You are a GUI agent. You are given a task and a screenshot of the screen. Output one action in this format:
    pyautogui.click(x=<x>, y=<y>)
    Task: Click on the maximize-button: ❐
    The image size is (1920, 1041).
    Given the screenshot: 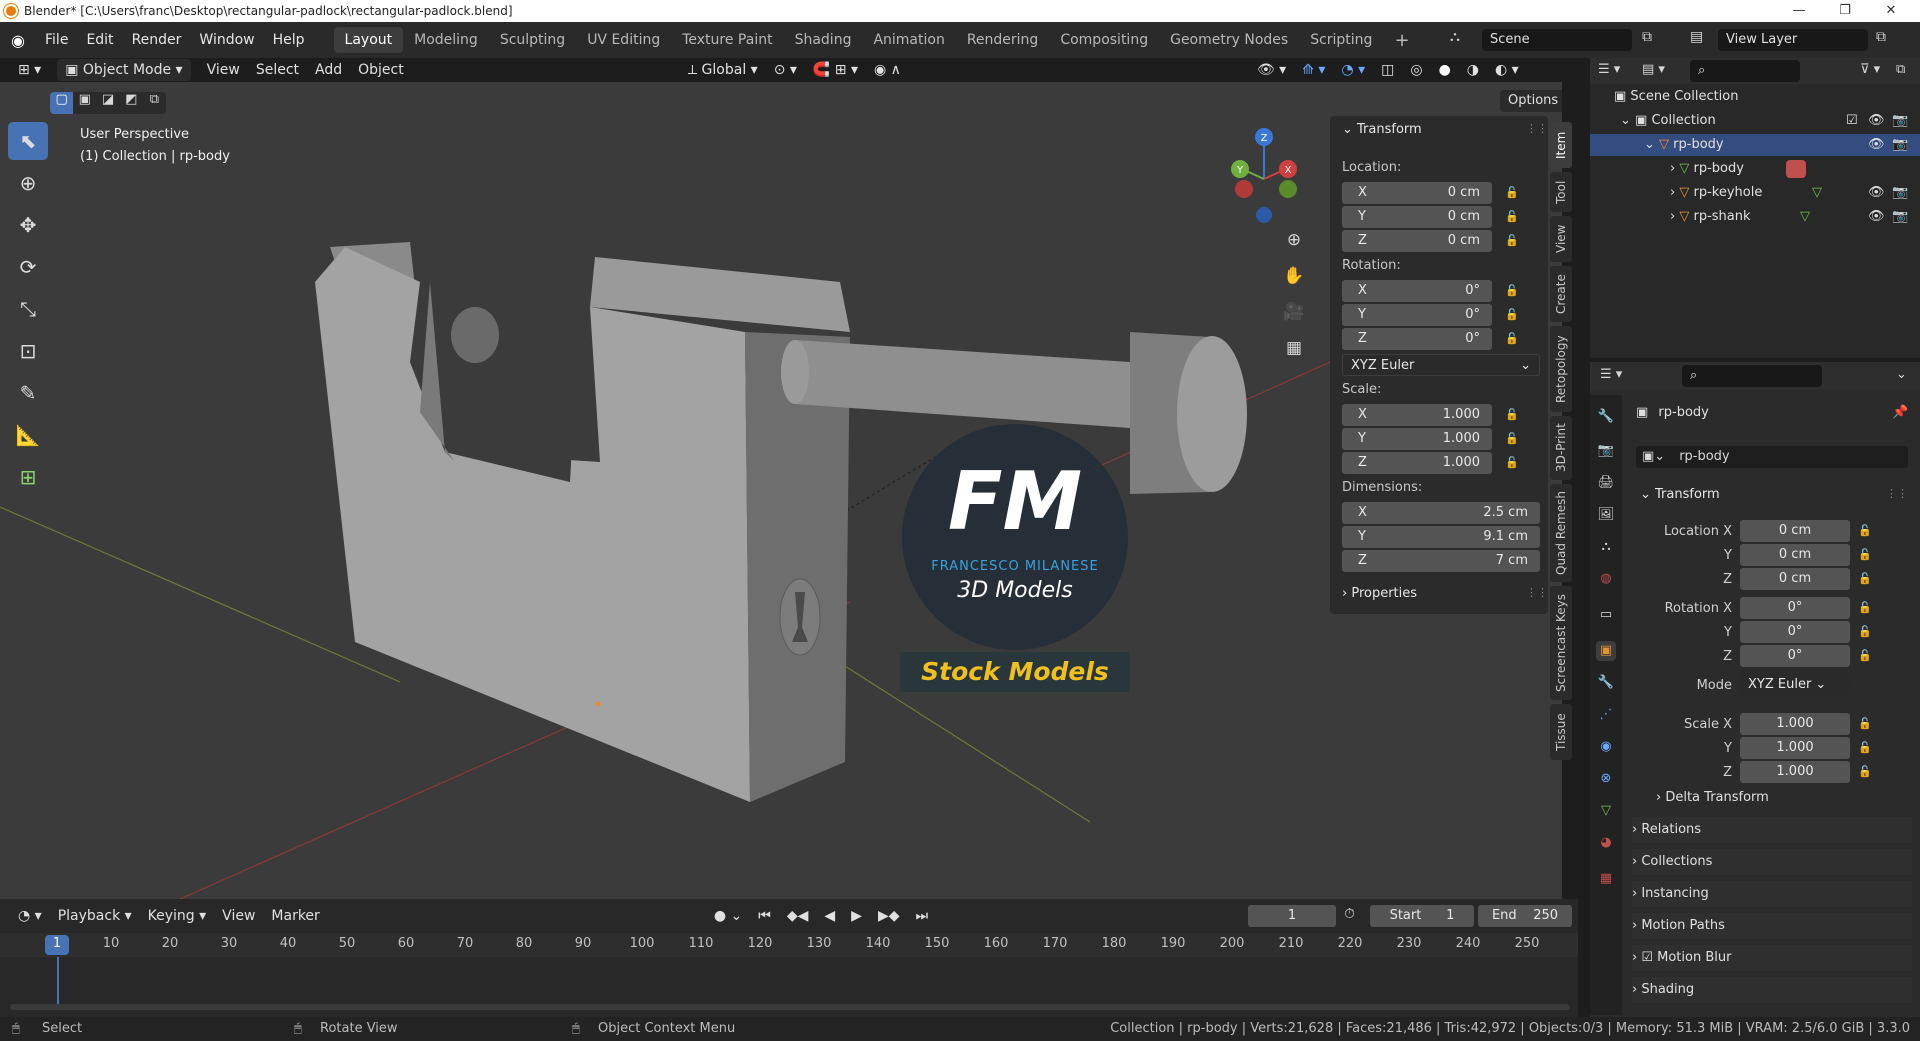 What is the action you would take?
    pyautogui.click(x=1845, y=11)
    